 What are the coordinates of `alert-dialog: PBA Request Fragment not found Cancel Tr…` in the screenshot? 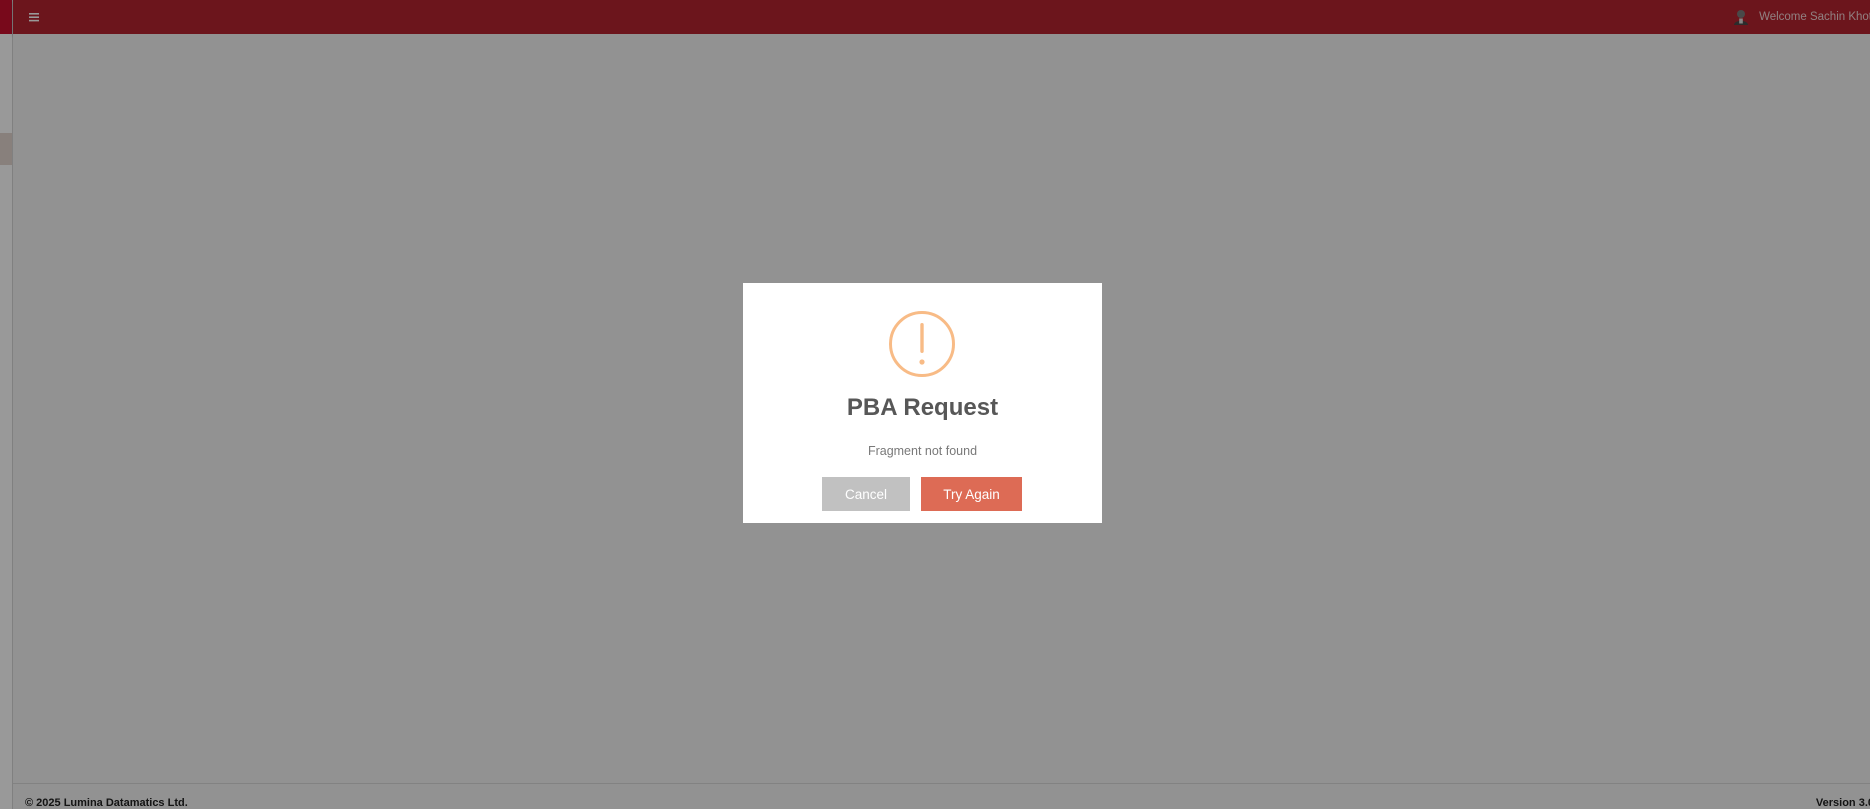 It's located at (922, 403).